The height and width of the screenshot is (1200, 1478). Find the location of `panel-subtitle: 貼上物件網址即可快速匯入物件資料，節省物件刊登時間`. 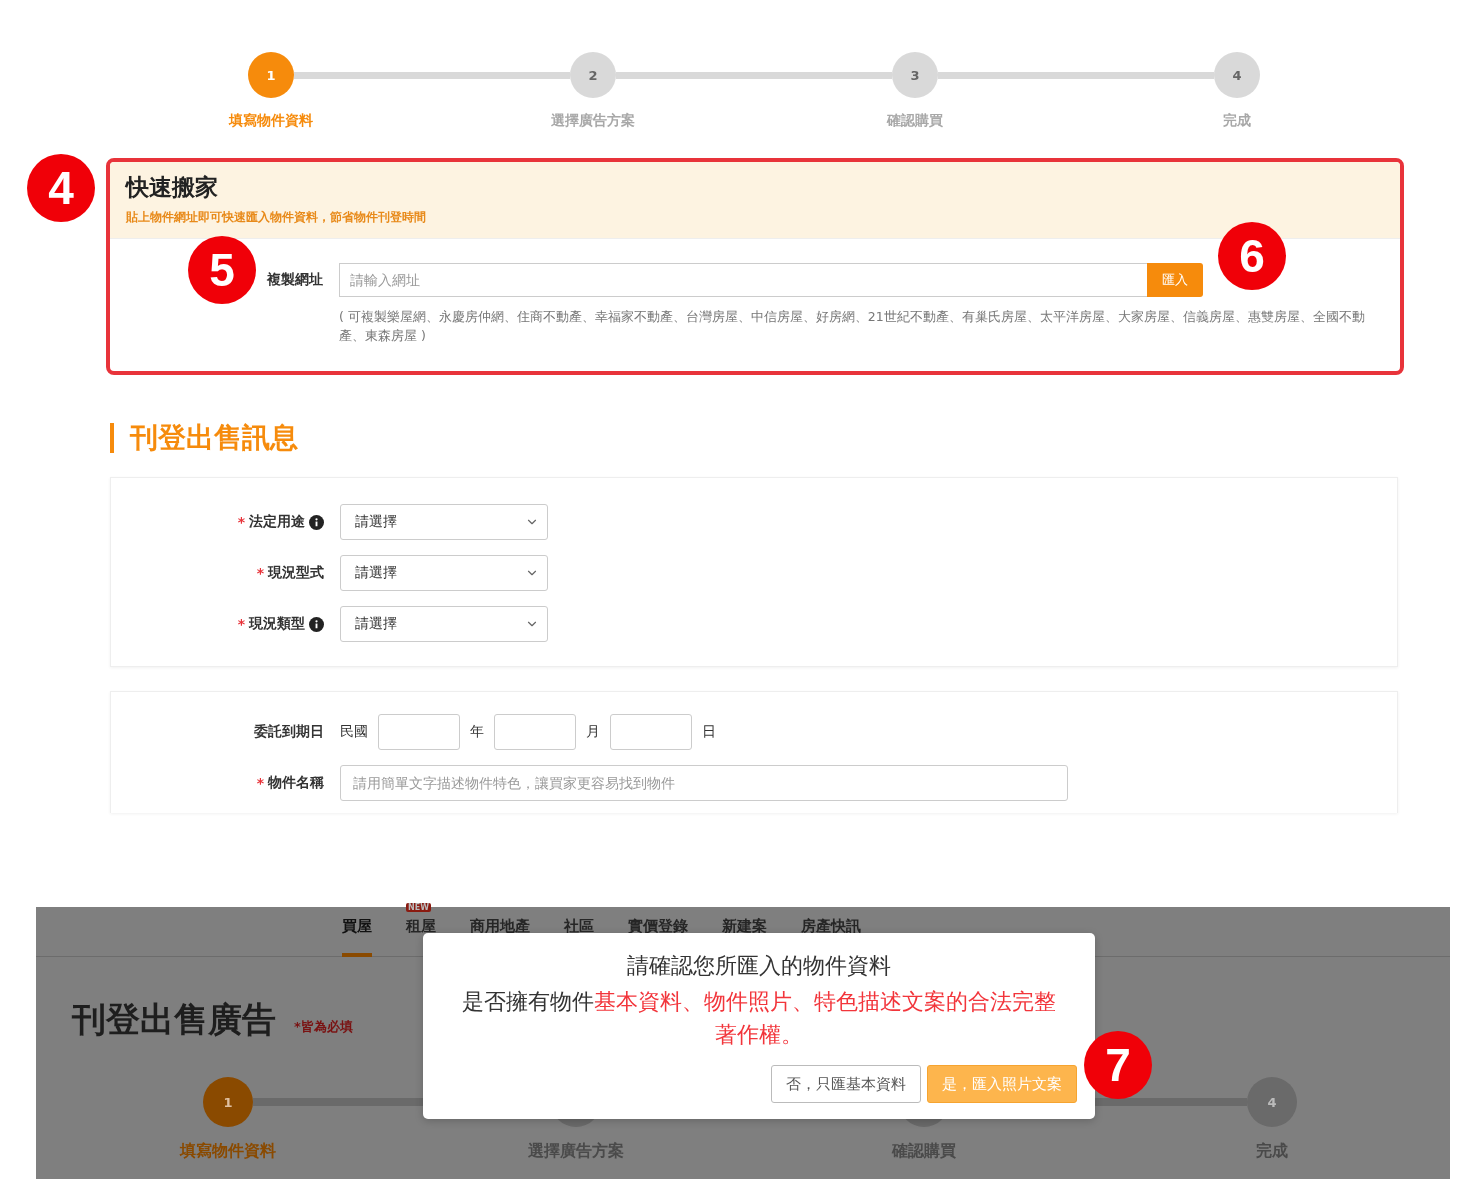

panel-subtitle: 貼上物件網址即可快速匯入物件資料，節省物件刊登時間 is located at coordinates (276, 217).